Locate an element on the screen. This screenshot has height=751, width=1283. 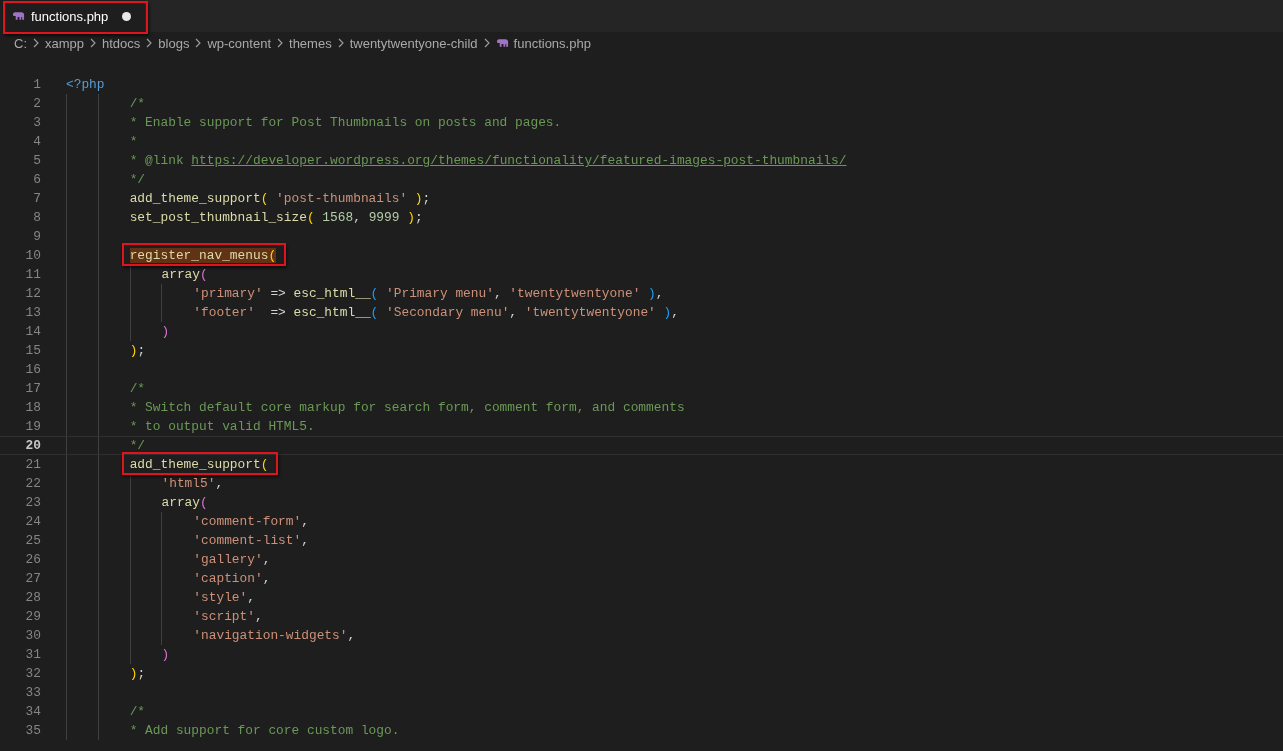
line-number: 35 is located at coordinates (32, 731).